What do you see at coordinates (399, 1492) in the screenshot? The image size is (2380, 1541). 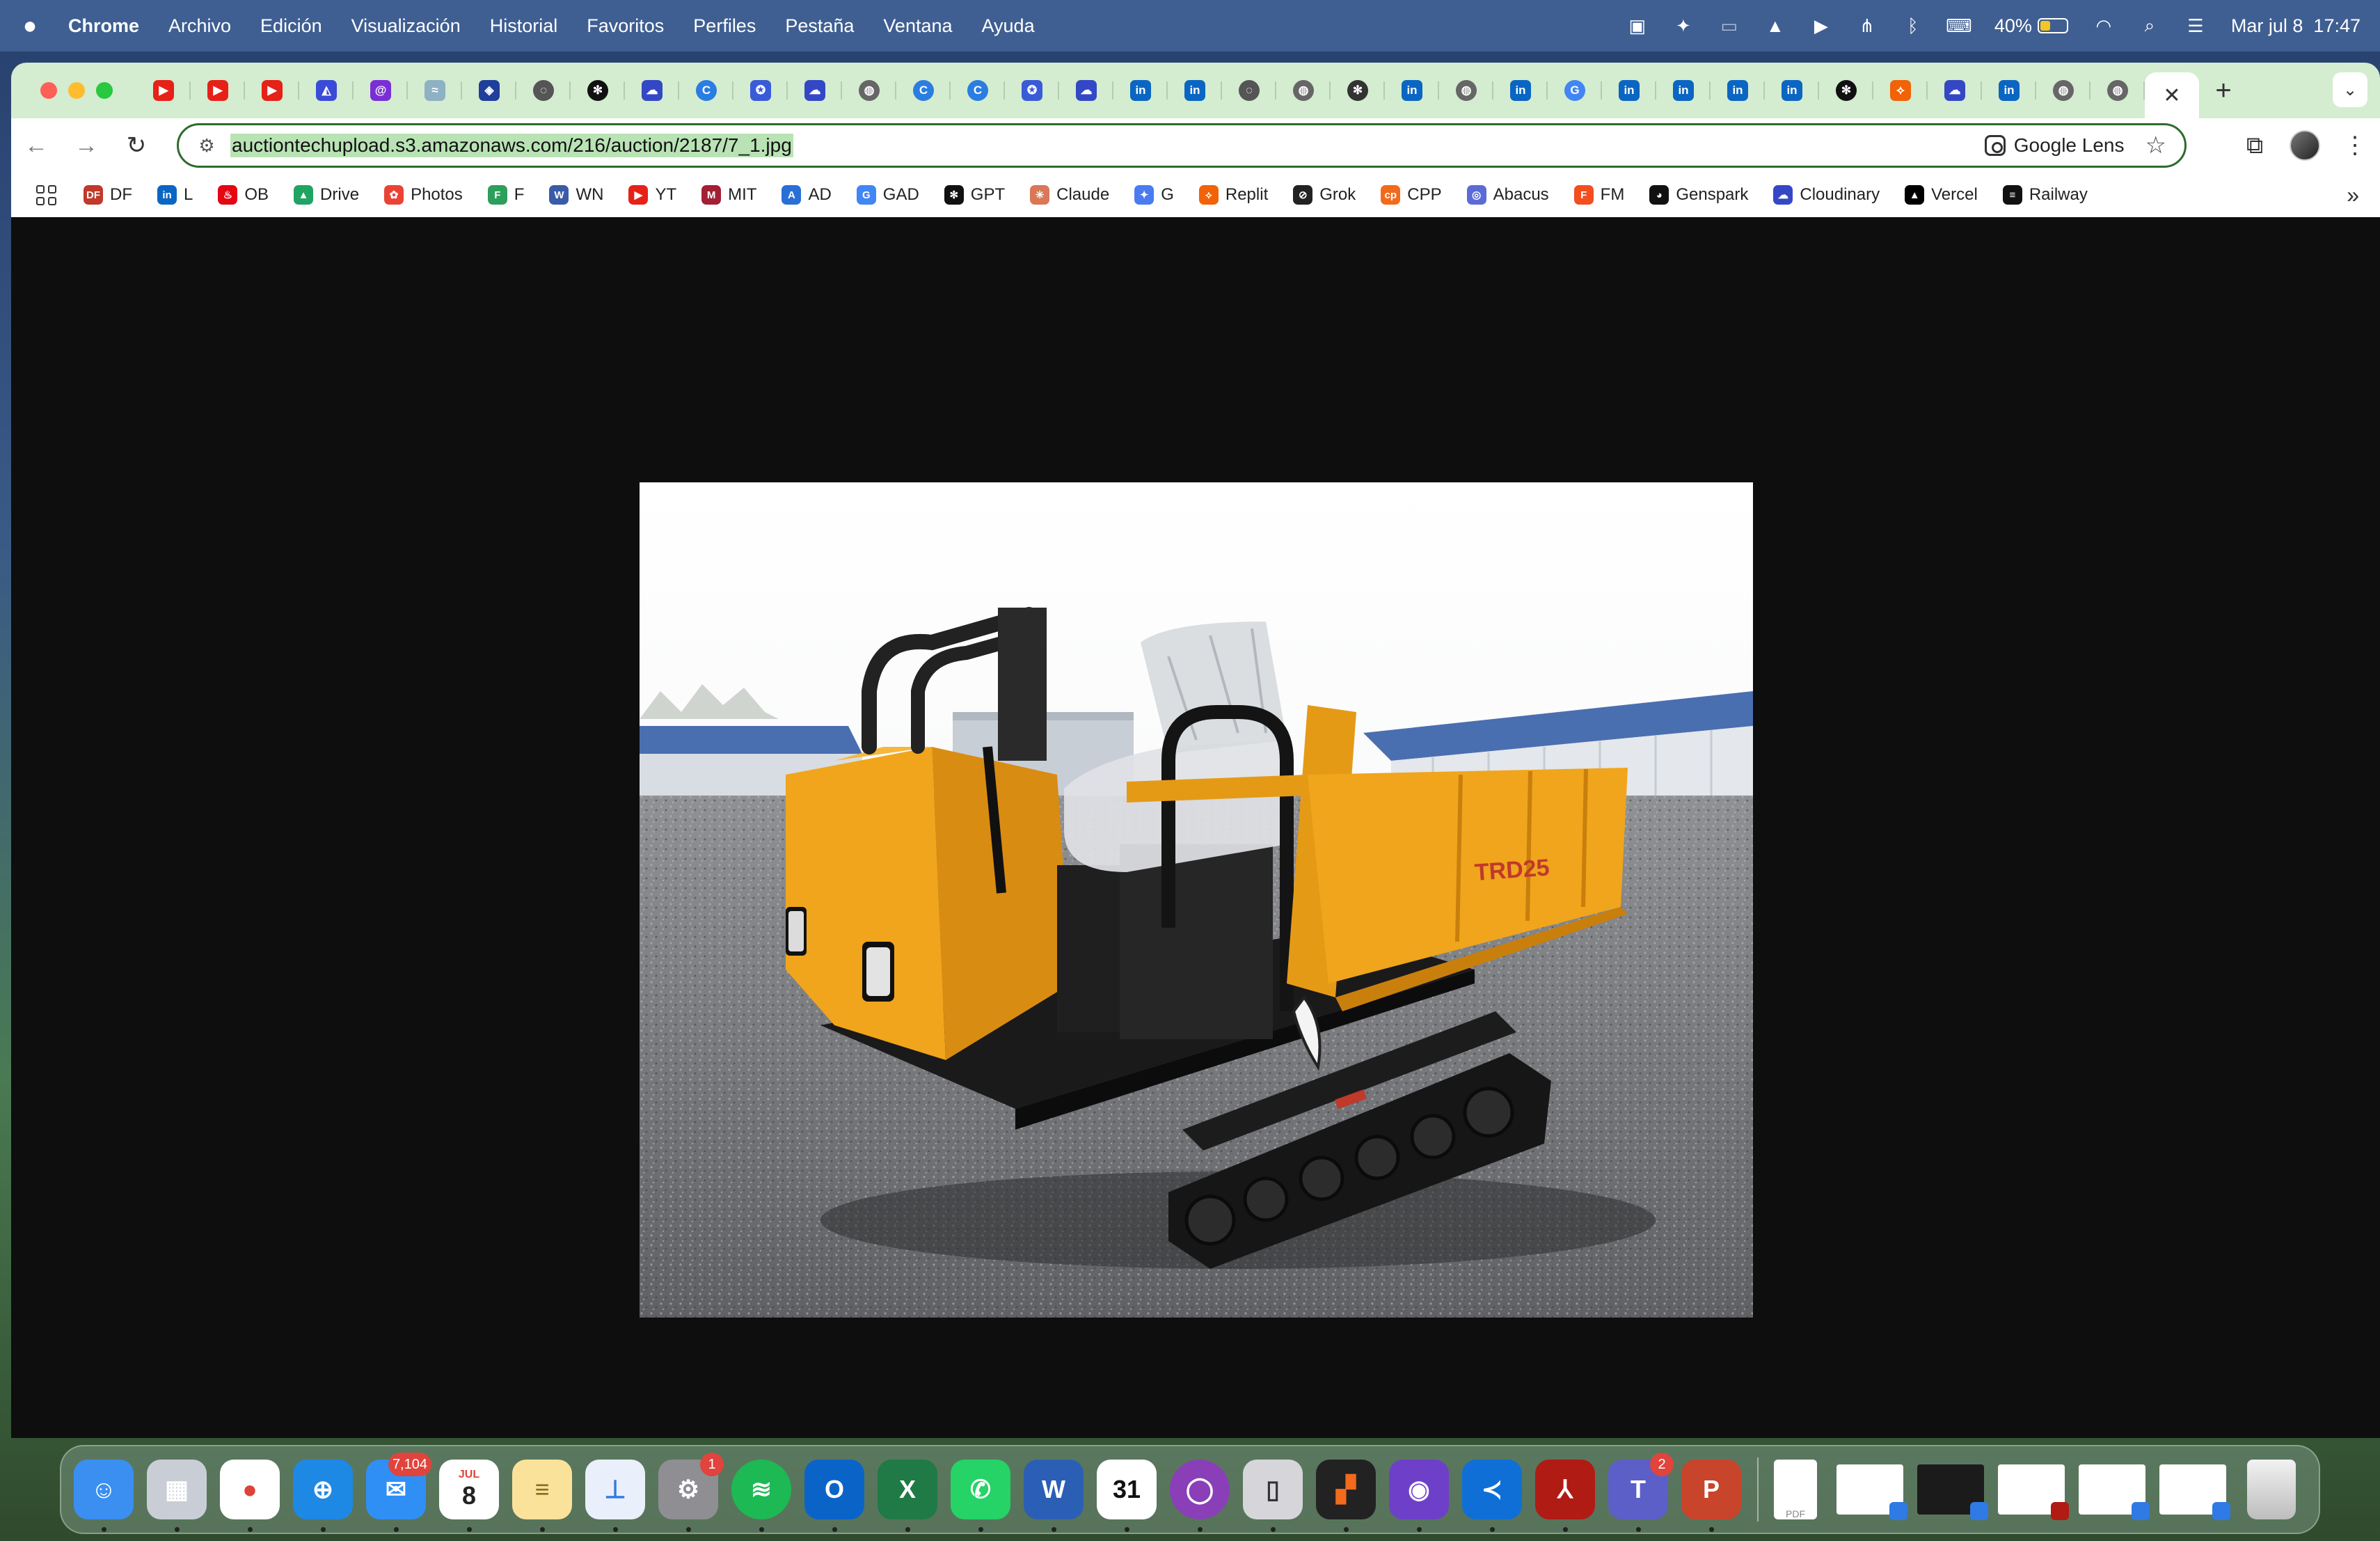 I see `dock-mail: ✉ 7,104` at bounding box center [399, 1492].